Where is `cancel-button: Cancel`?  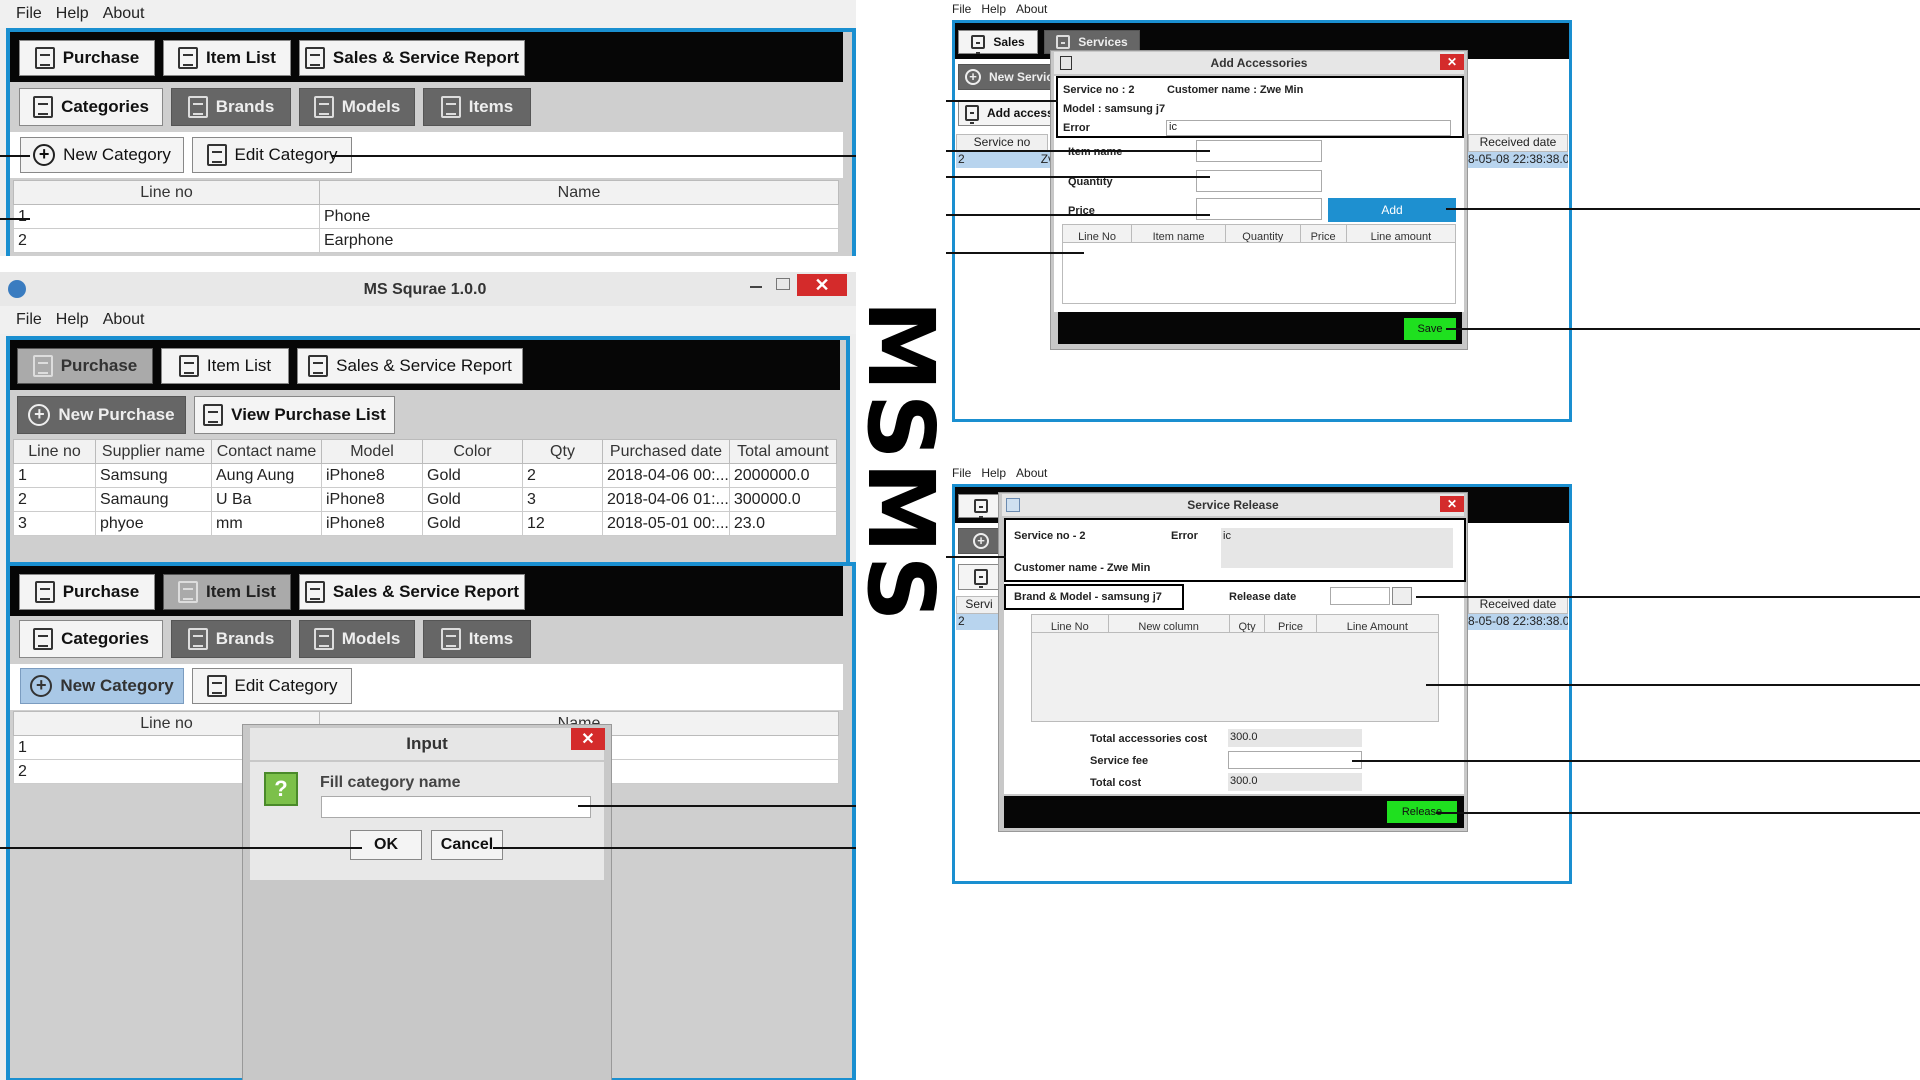
cancel-button: Cancel is located at coordinates (467, 845).